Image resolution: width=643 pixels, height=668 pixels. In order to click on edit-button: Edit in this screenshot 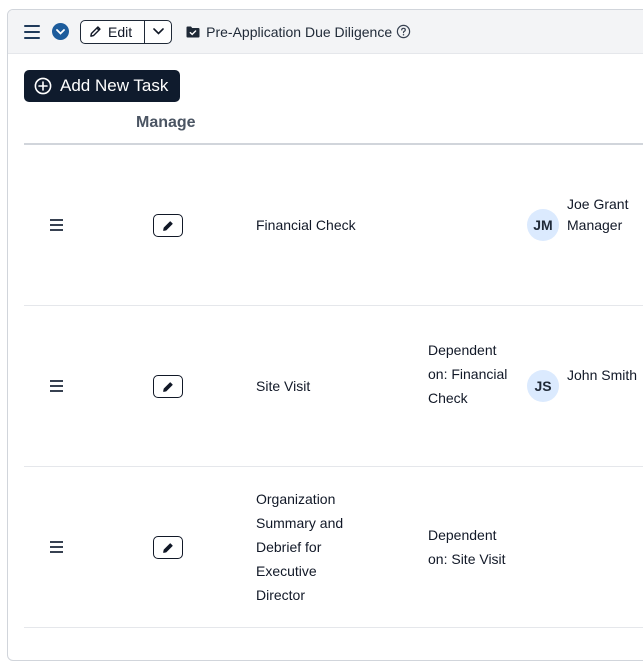, I will do `click(112, 32)`.